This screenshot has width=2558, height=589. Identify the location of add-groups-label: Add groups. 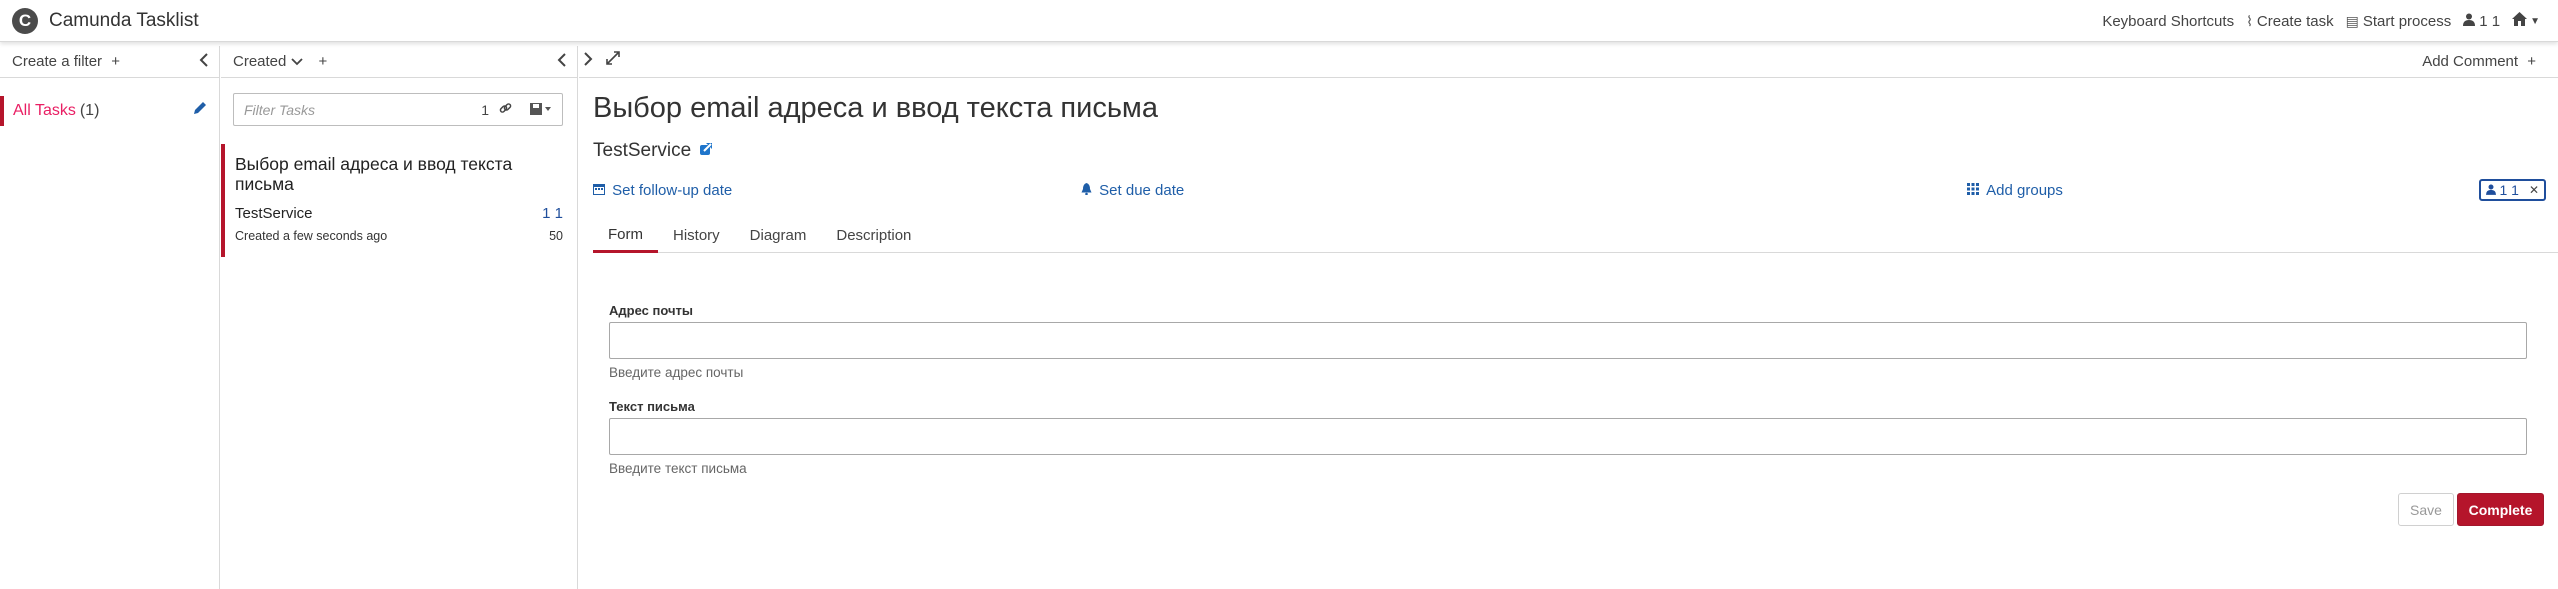
(2024, 190).